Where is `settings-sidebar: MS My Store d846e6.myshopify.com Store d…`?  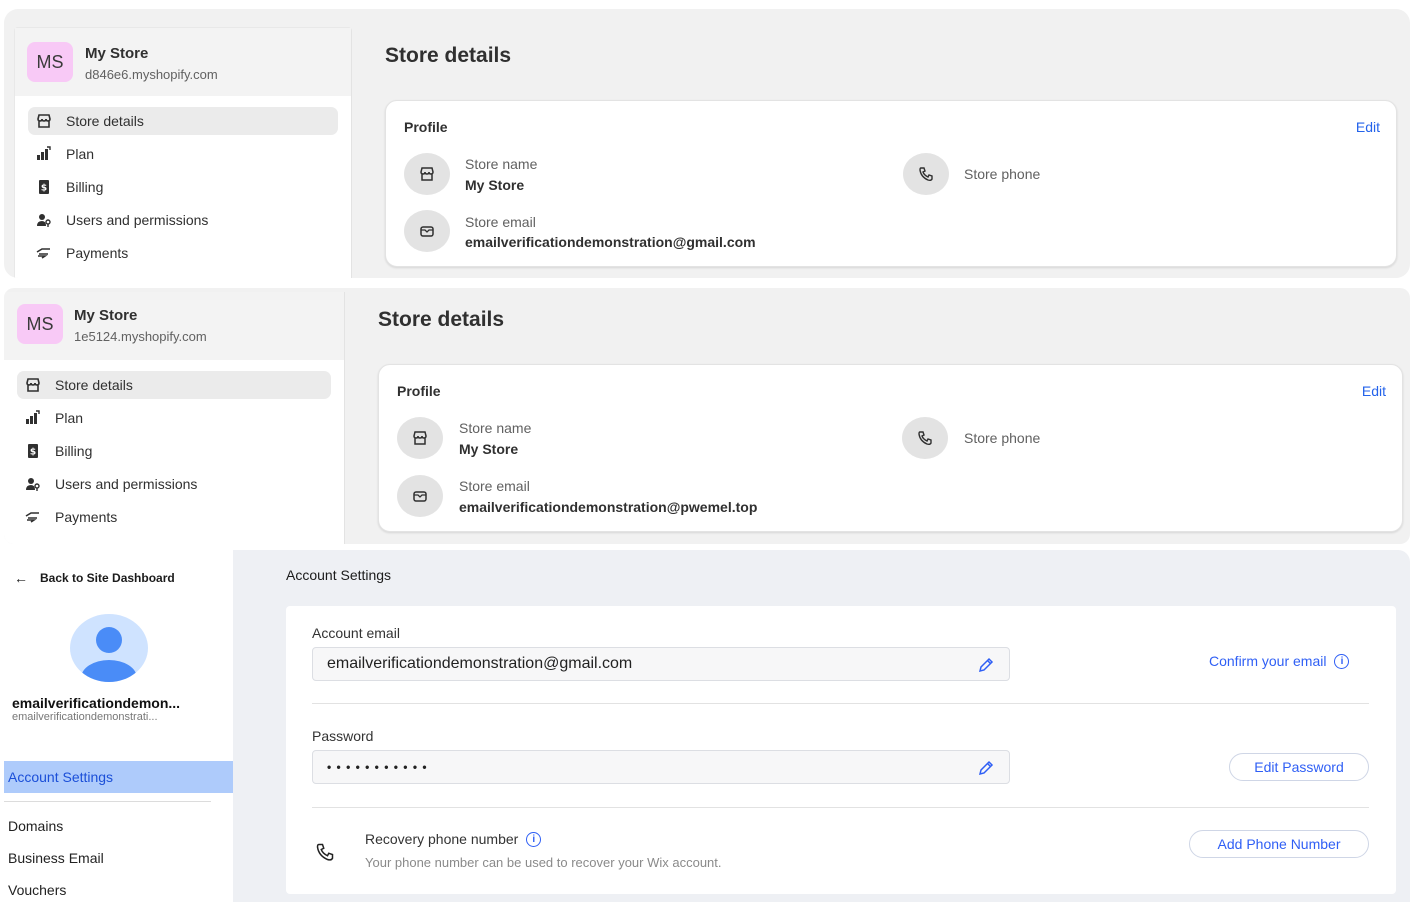 settings-sidebar: MS My Store d846e6.myshopify.com Store d… is located at coordinates (183, 152).